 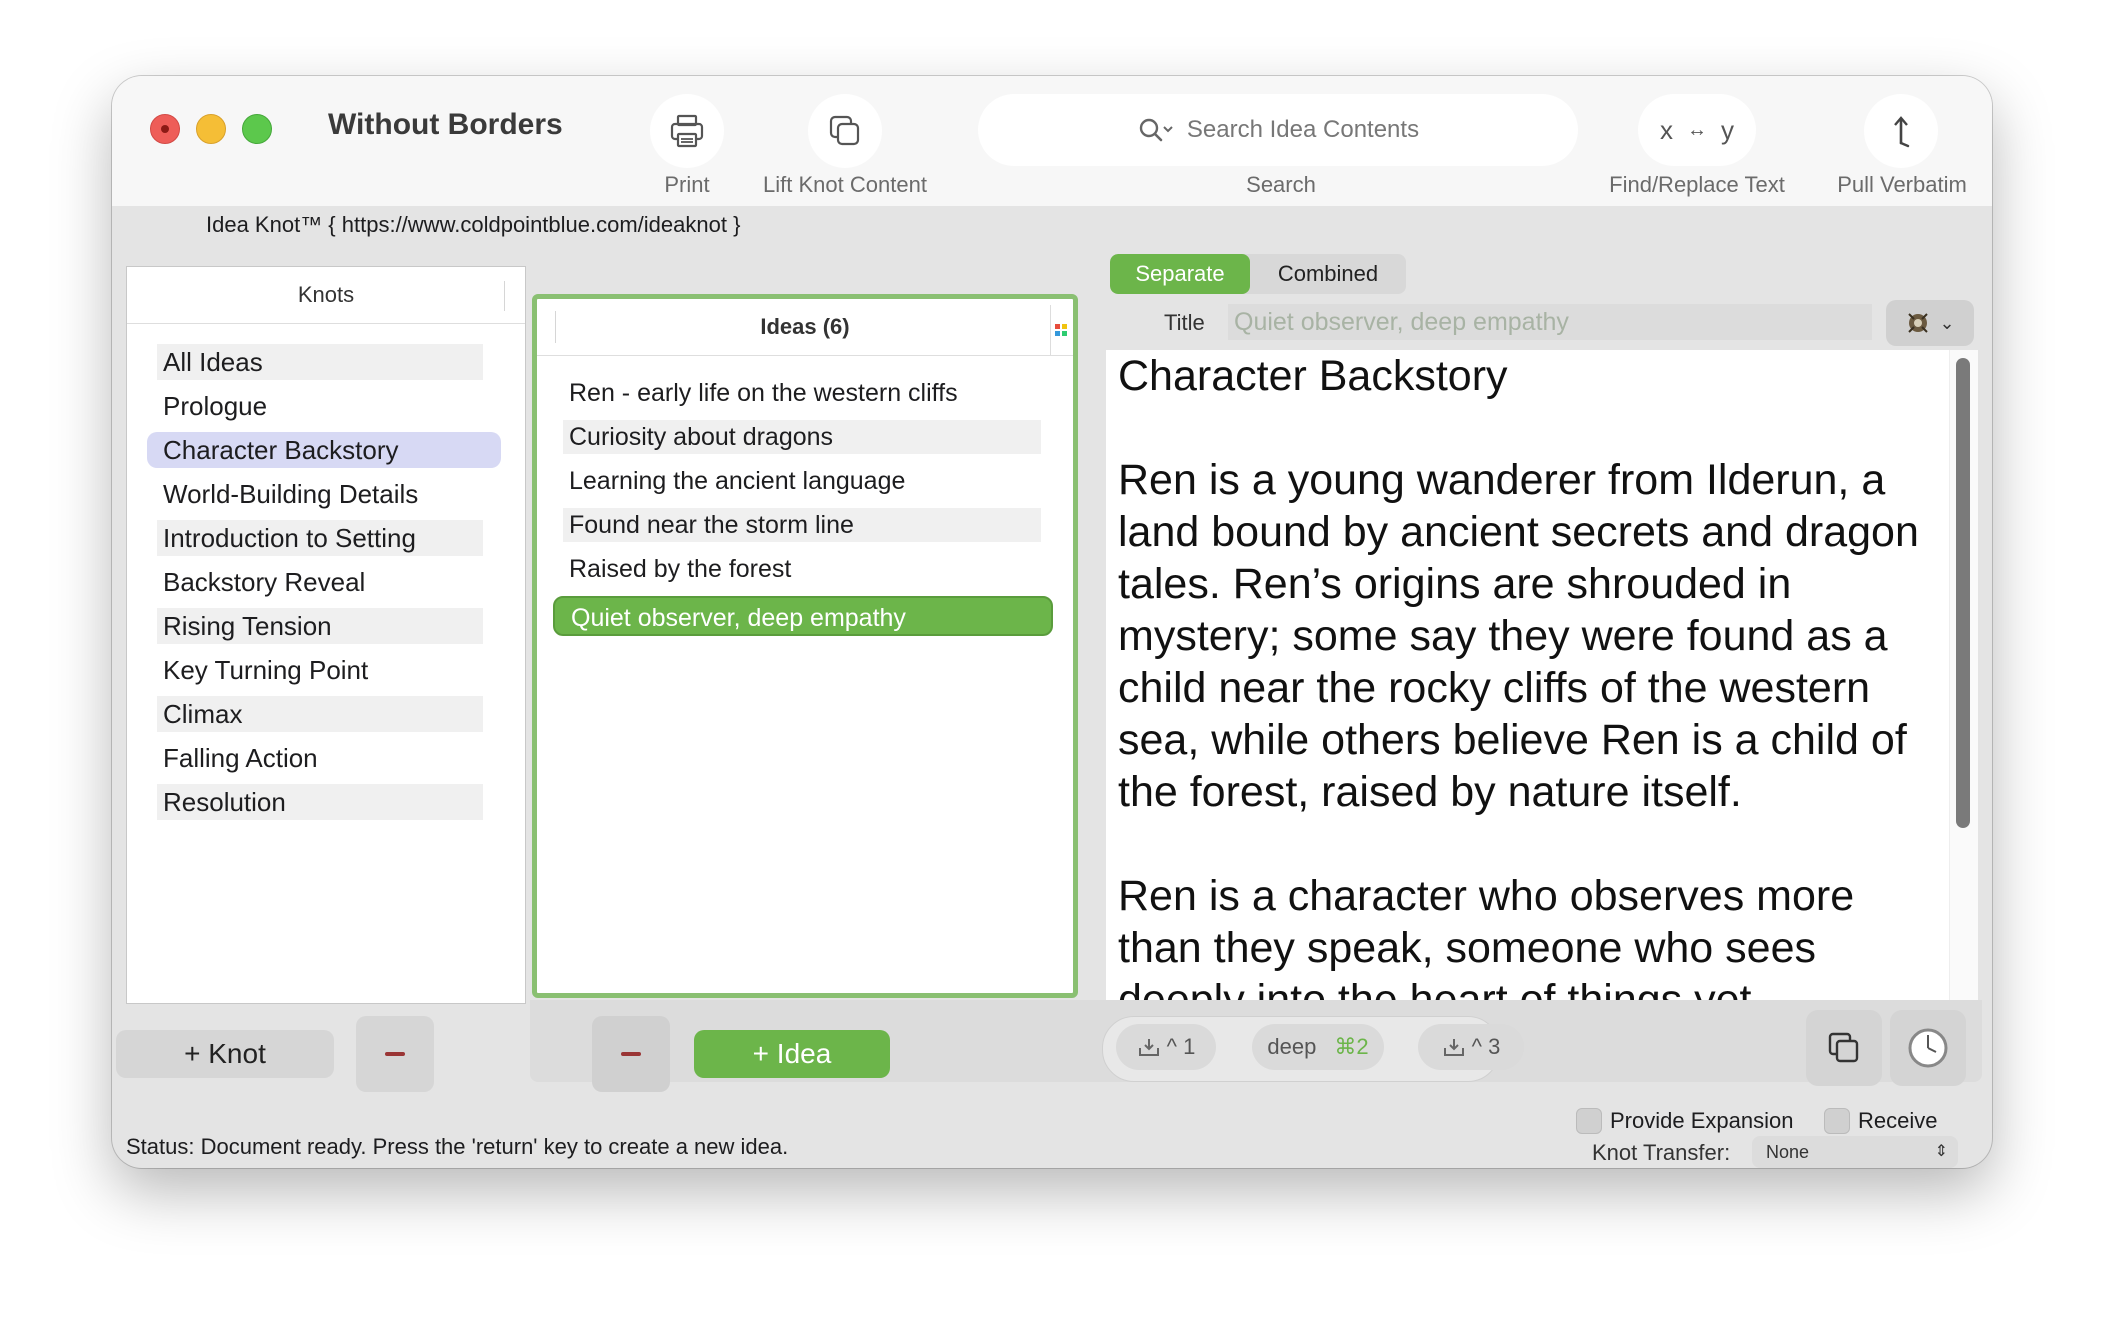 I want to click on knot-item: World-Building Details, so click(x=320, y=494).